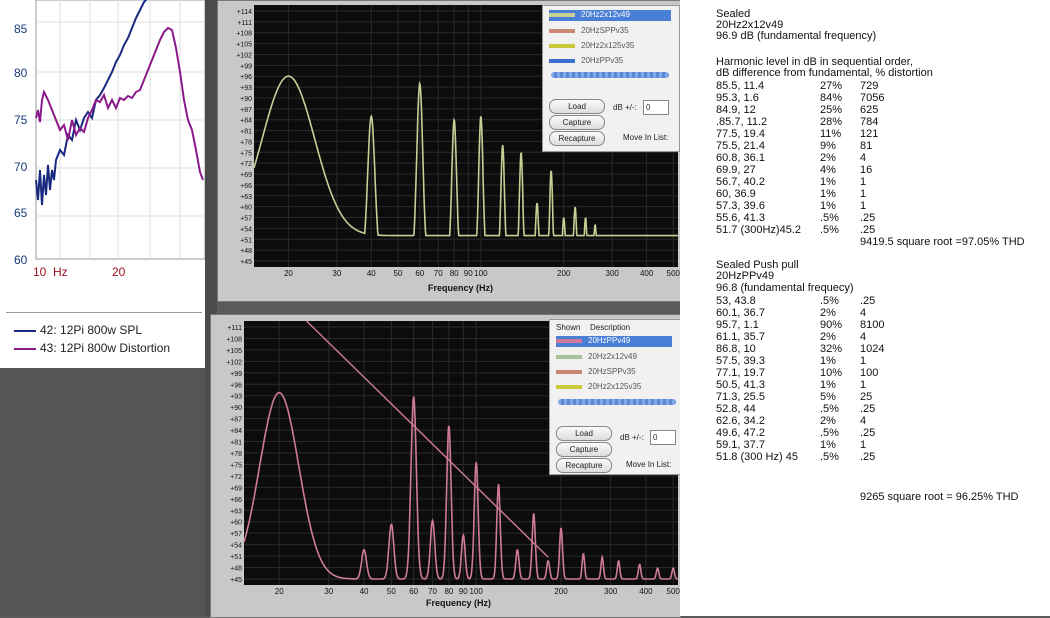  I want to click on harmonic-level: 71.3, 25.5, so click(740, 397).